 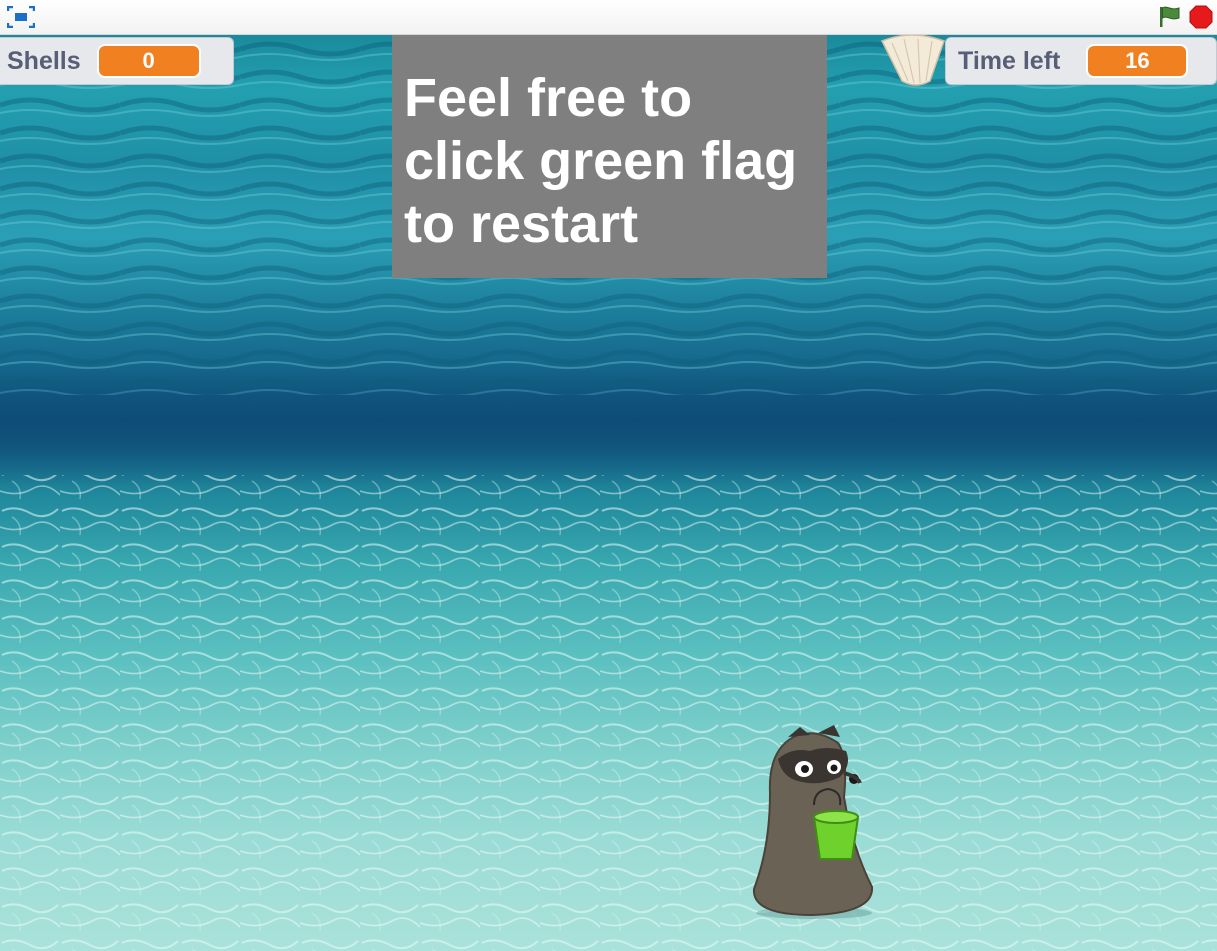 What do you see at coordinates (44, 60) in the screenshot?
I see `shells-label: Shells` at bounding box center [44, 60].